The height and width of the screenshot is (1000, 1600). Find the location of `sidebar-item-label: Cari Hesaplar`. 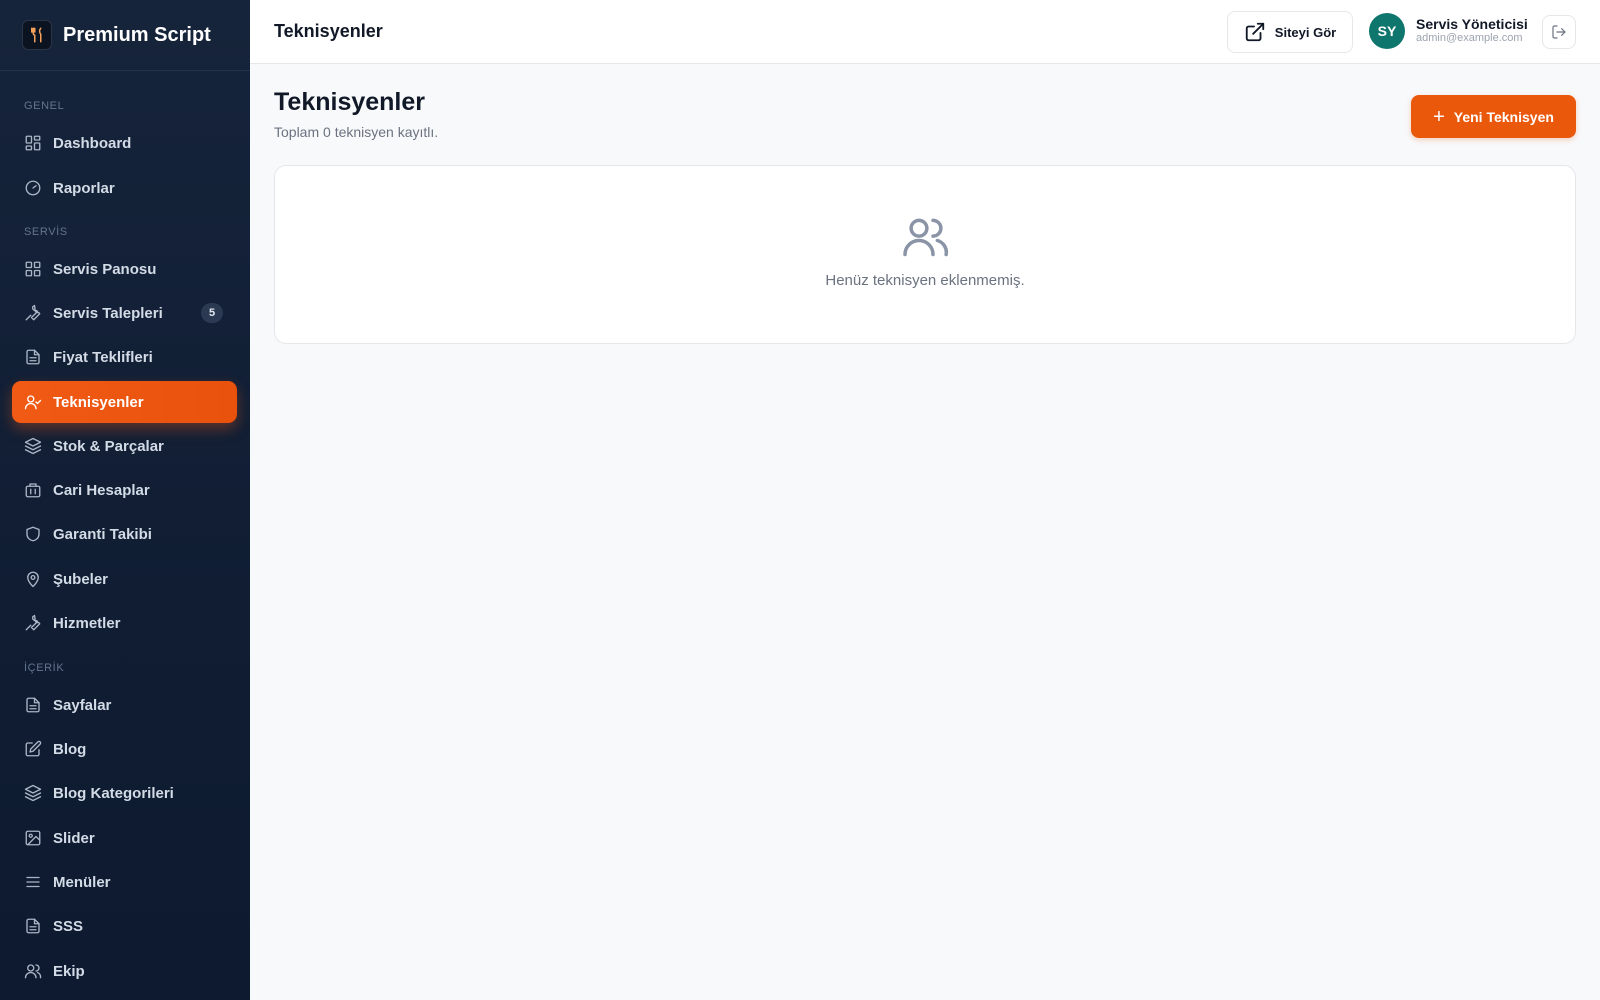

sidebar-item-label: Cari Hesaplar is located at coordinates (101, 490).